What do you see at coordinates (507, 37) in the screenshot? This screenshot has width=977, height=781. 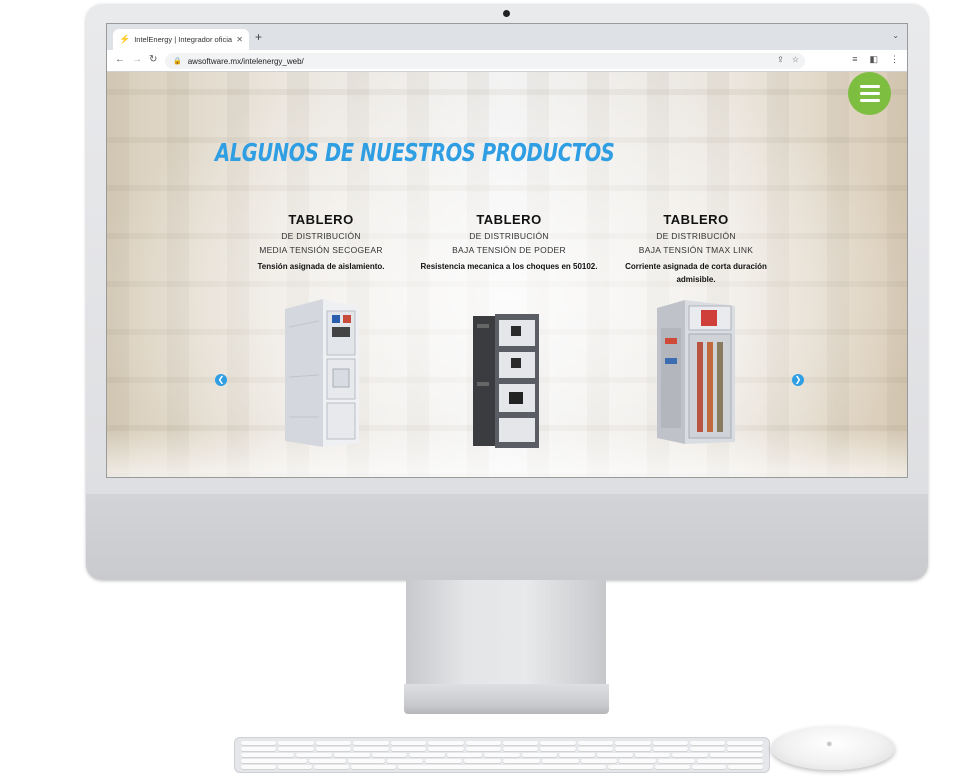 I see `tab-bar: ⚡ IntelEnergy | Integrador oficial ✕ + ⌄` at bounding box center [507, 37].